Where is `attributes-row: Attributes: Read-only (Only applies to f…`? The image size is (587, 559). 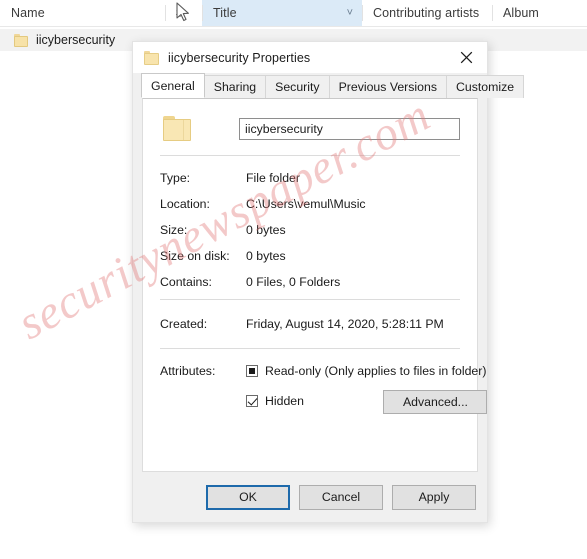 attributes-row: Attributes: Read-only (Only applies to f… is located at coordinates (324, 392).